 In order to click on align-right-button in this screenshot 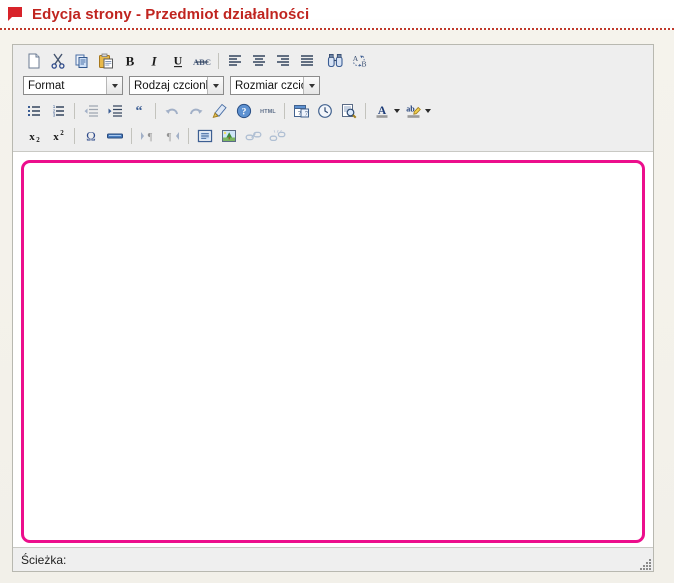, I will do `click(283, 60)`.